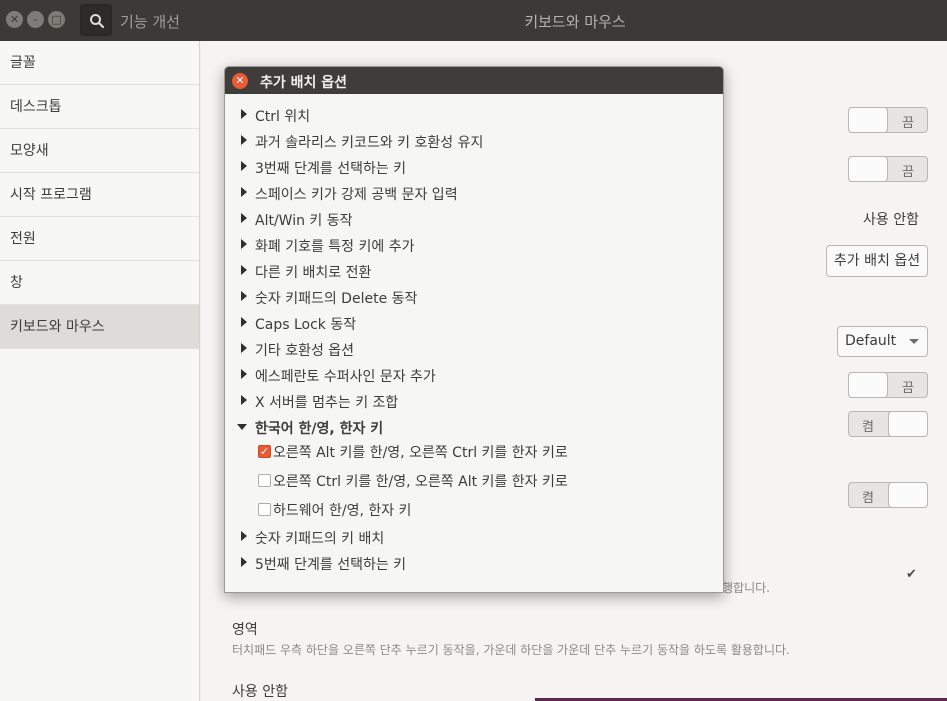  What do you see at coordinates (474, 246) in the screenshot?
I see `tree-item: 화폐 기호를 특정 키에 추가` at bounding box center [474, 246].